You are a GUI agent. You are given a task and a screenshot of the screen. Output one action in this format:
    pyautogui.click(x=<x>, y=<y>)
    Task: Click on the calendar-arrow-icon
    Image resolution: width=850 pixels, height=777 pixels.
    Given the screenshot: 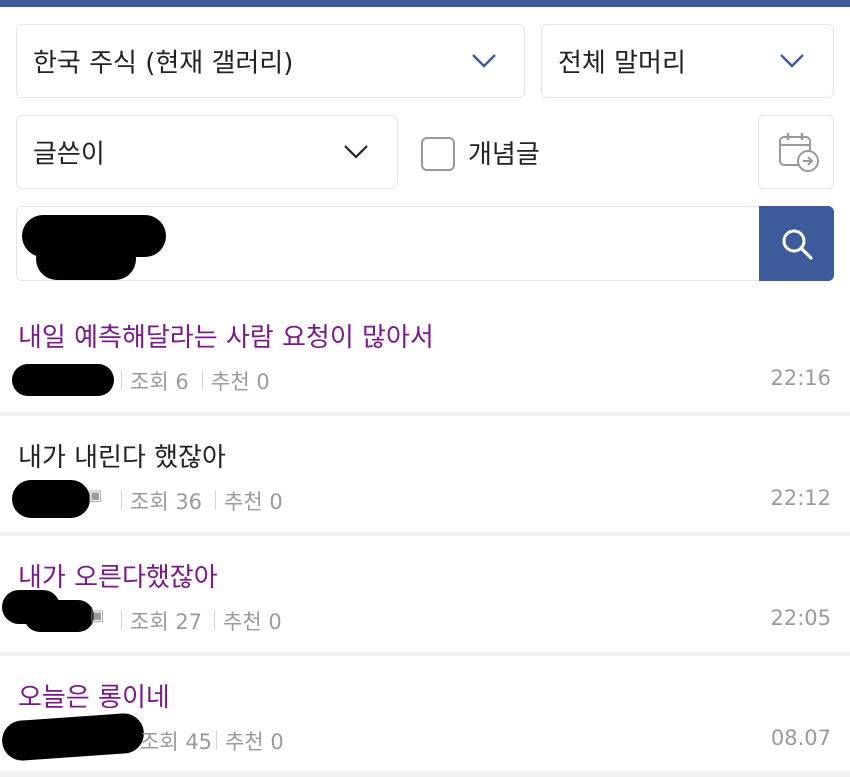 What is the action you would take?
    pyautogui.click(x=799, y=152)
    